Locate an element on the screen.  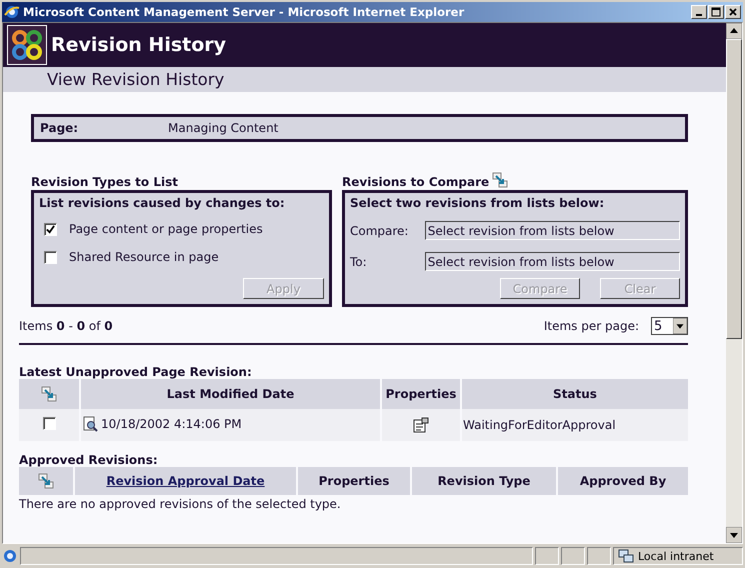
table-heading: Latest Unapproved Page Revision: is located at coordinates (136, 372).